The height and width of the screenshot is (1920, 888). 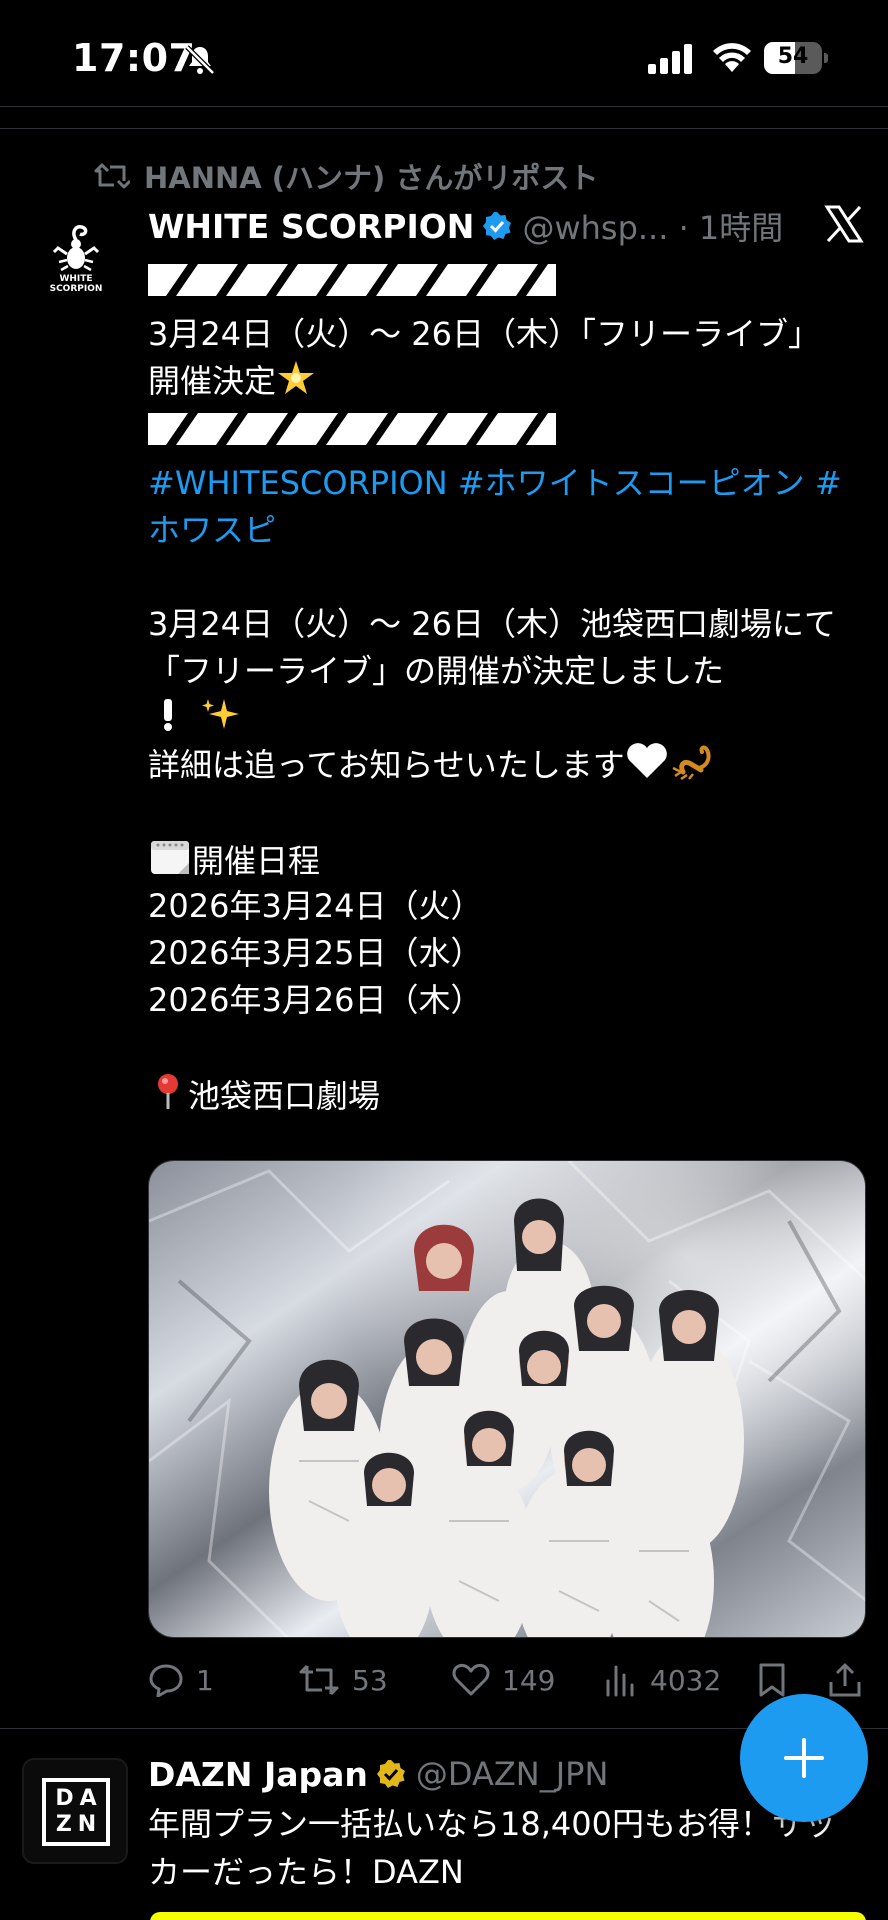 I want to click on bell-muted-icon, so click(x=200, y=60).